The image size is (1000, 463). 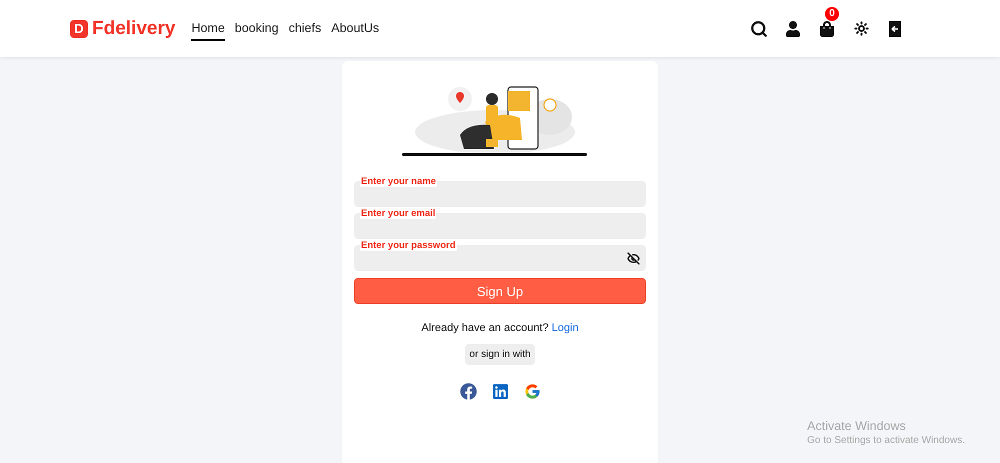 I want to click on facebook-link, so click(x=468, y=391).